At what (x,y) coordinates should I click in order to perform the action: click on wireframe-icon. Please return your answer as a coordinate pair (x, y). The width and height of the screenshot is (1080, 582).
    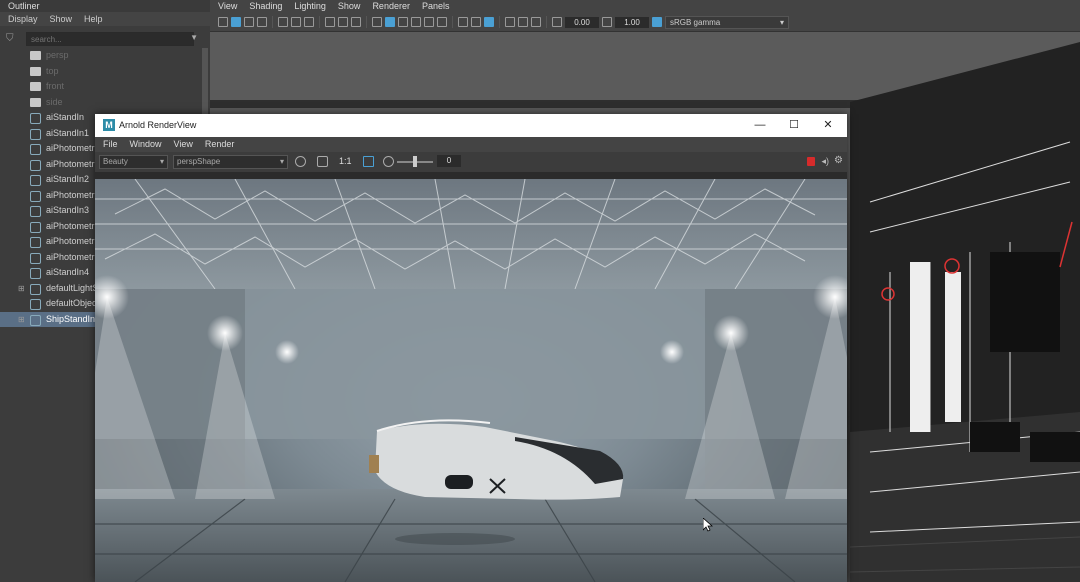
    Looking at the image, I should click on (330, 22).